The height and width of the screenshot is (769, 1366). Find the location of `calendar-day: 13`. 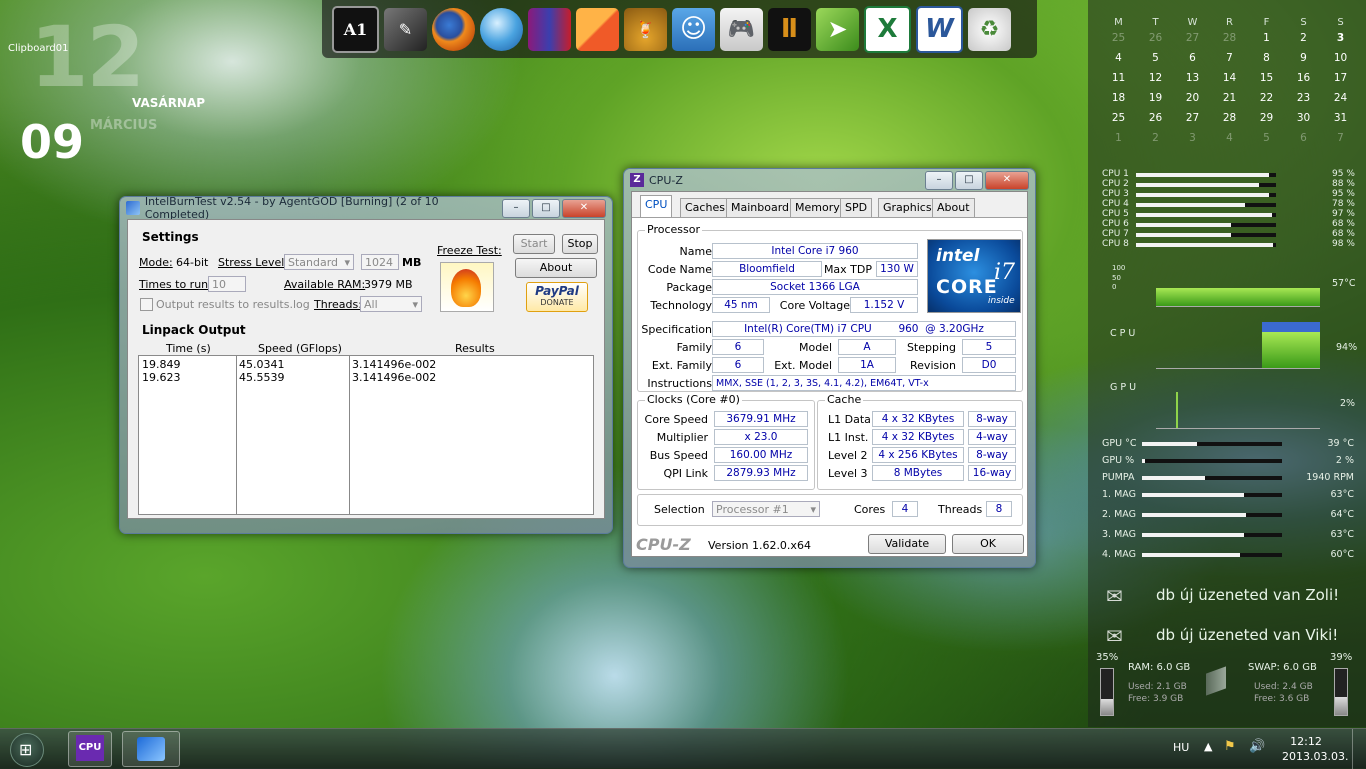

calendar-day: 13 is located at coordinates (1192, 78).